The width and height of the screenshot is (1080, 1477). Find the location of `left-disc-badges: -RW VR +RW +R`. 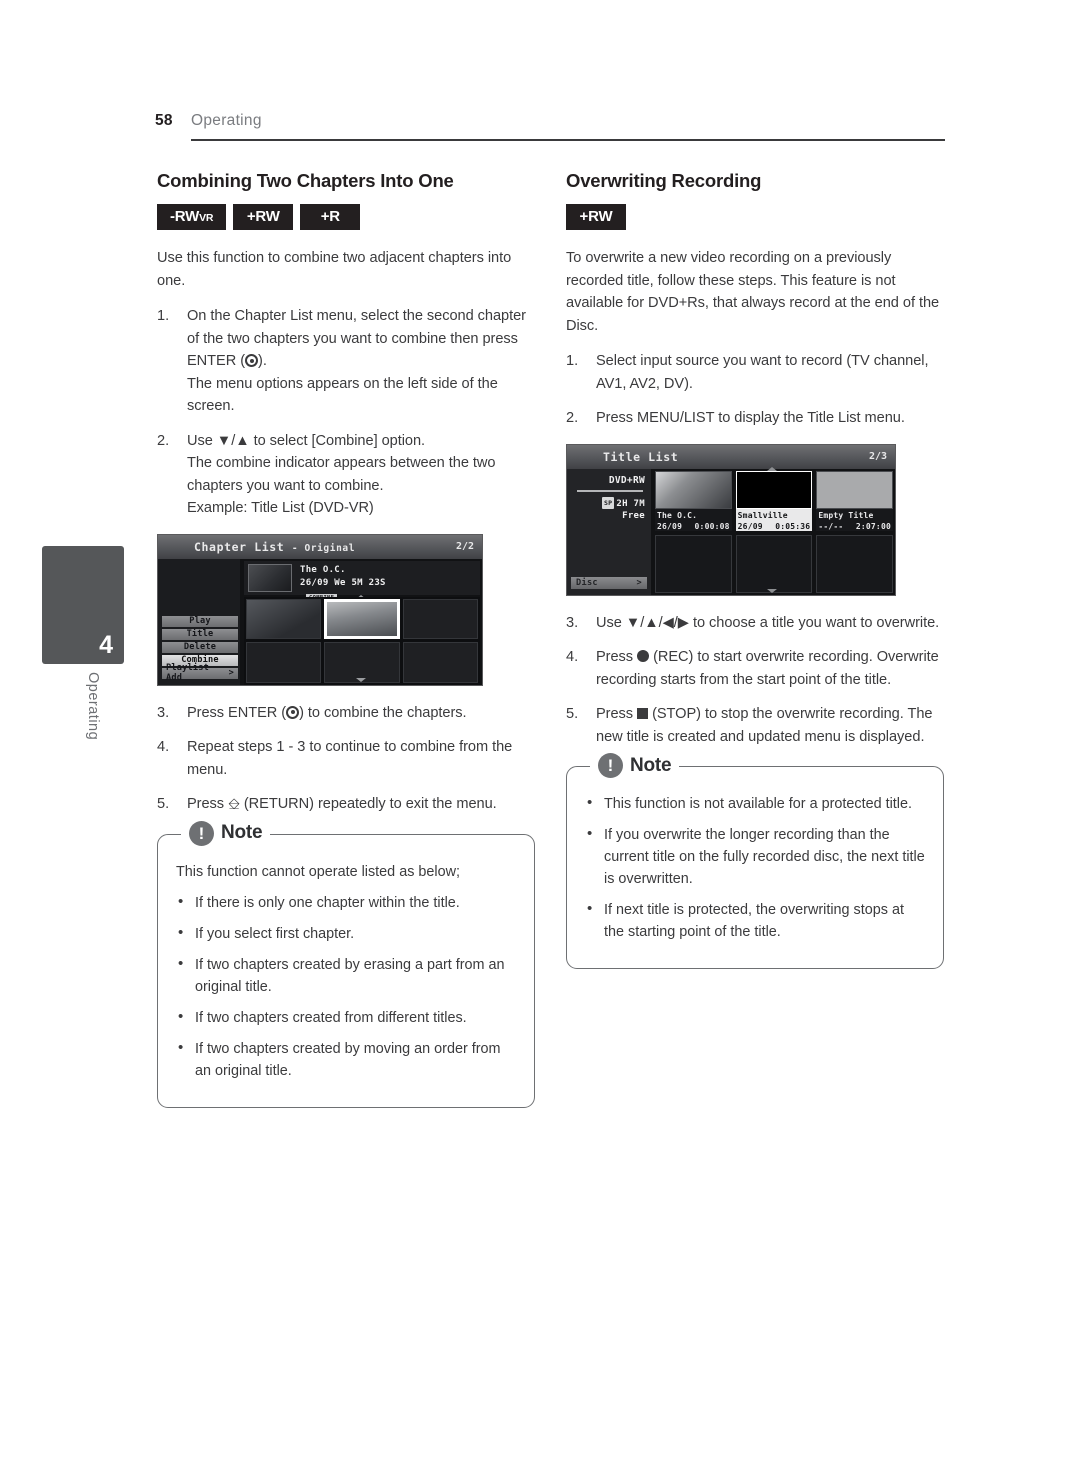

left-disc-badges: -RW VR +RW +R is located at coordinates (346, 217).